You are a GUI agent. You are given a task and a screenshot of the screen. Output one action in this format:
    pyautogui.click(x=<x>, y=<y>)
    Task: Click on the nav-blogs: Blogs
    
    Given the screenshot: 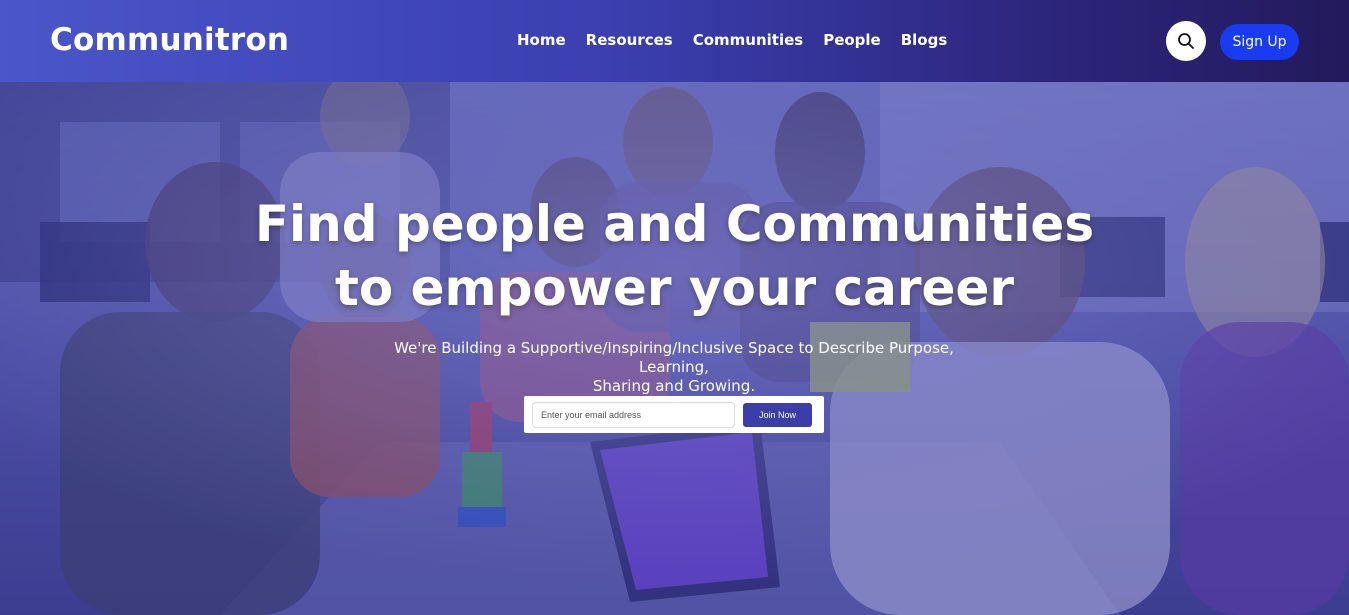 What is the action you would take?
    pyautogui.click(x=924, y=40)
    